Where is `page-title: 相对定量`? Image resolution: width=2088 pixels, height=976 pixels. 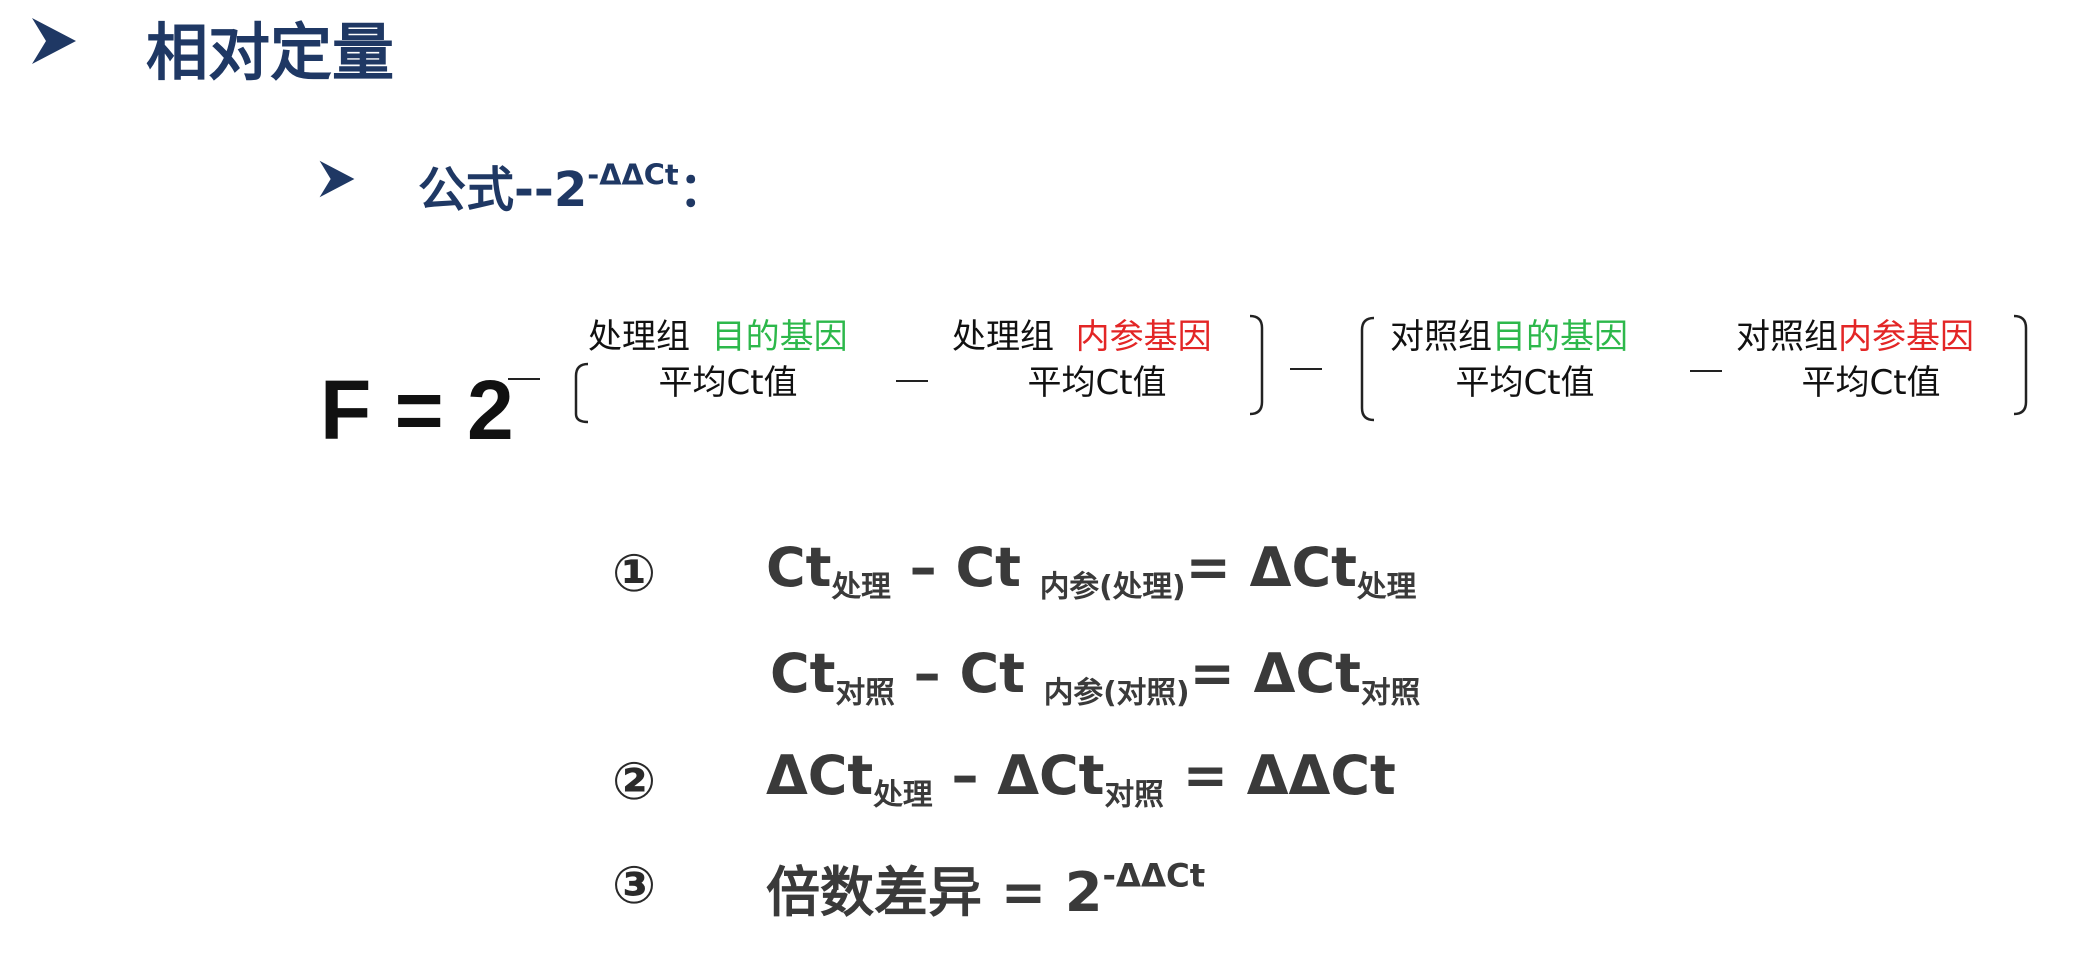 page-title: 相对定量 is located at coordinates (270, 52).